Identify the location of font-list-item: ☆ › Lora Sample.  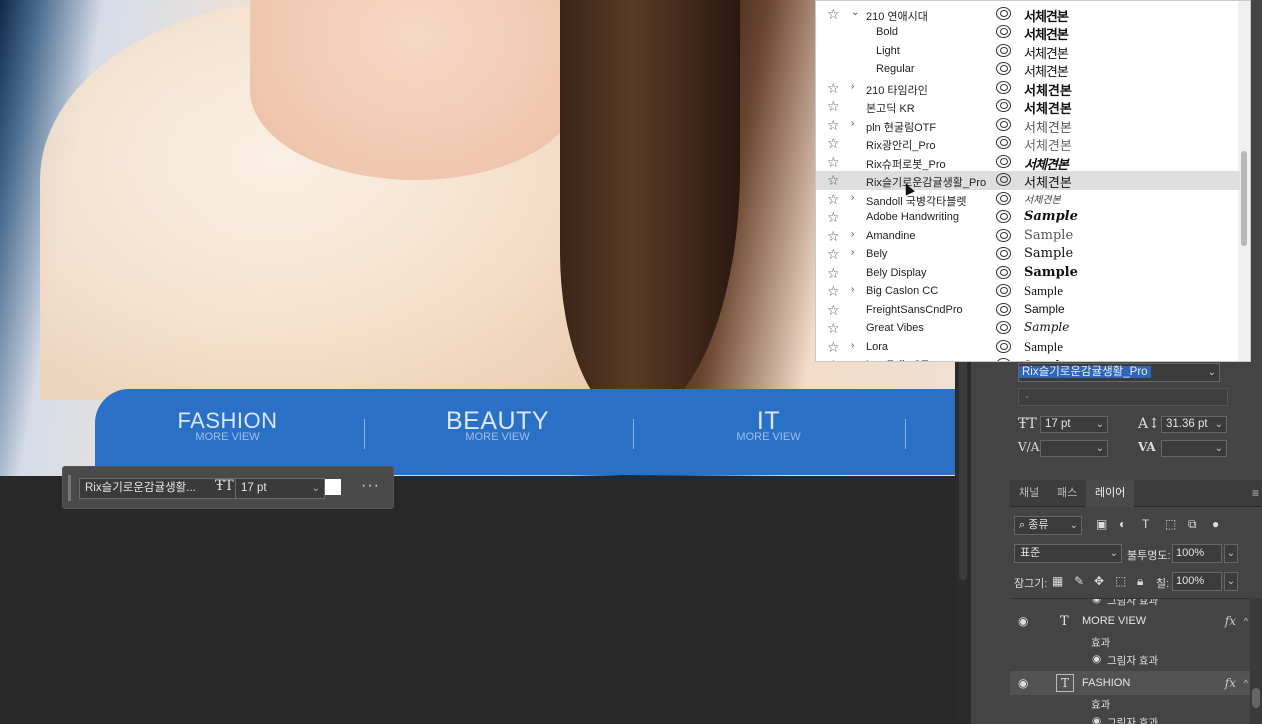
(1028, 347).